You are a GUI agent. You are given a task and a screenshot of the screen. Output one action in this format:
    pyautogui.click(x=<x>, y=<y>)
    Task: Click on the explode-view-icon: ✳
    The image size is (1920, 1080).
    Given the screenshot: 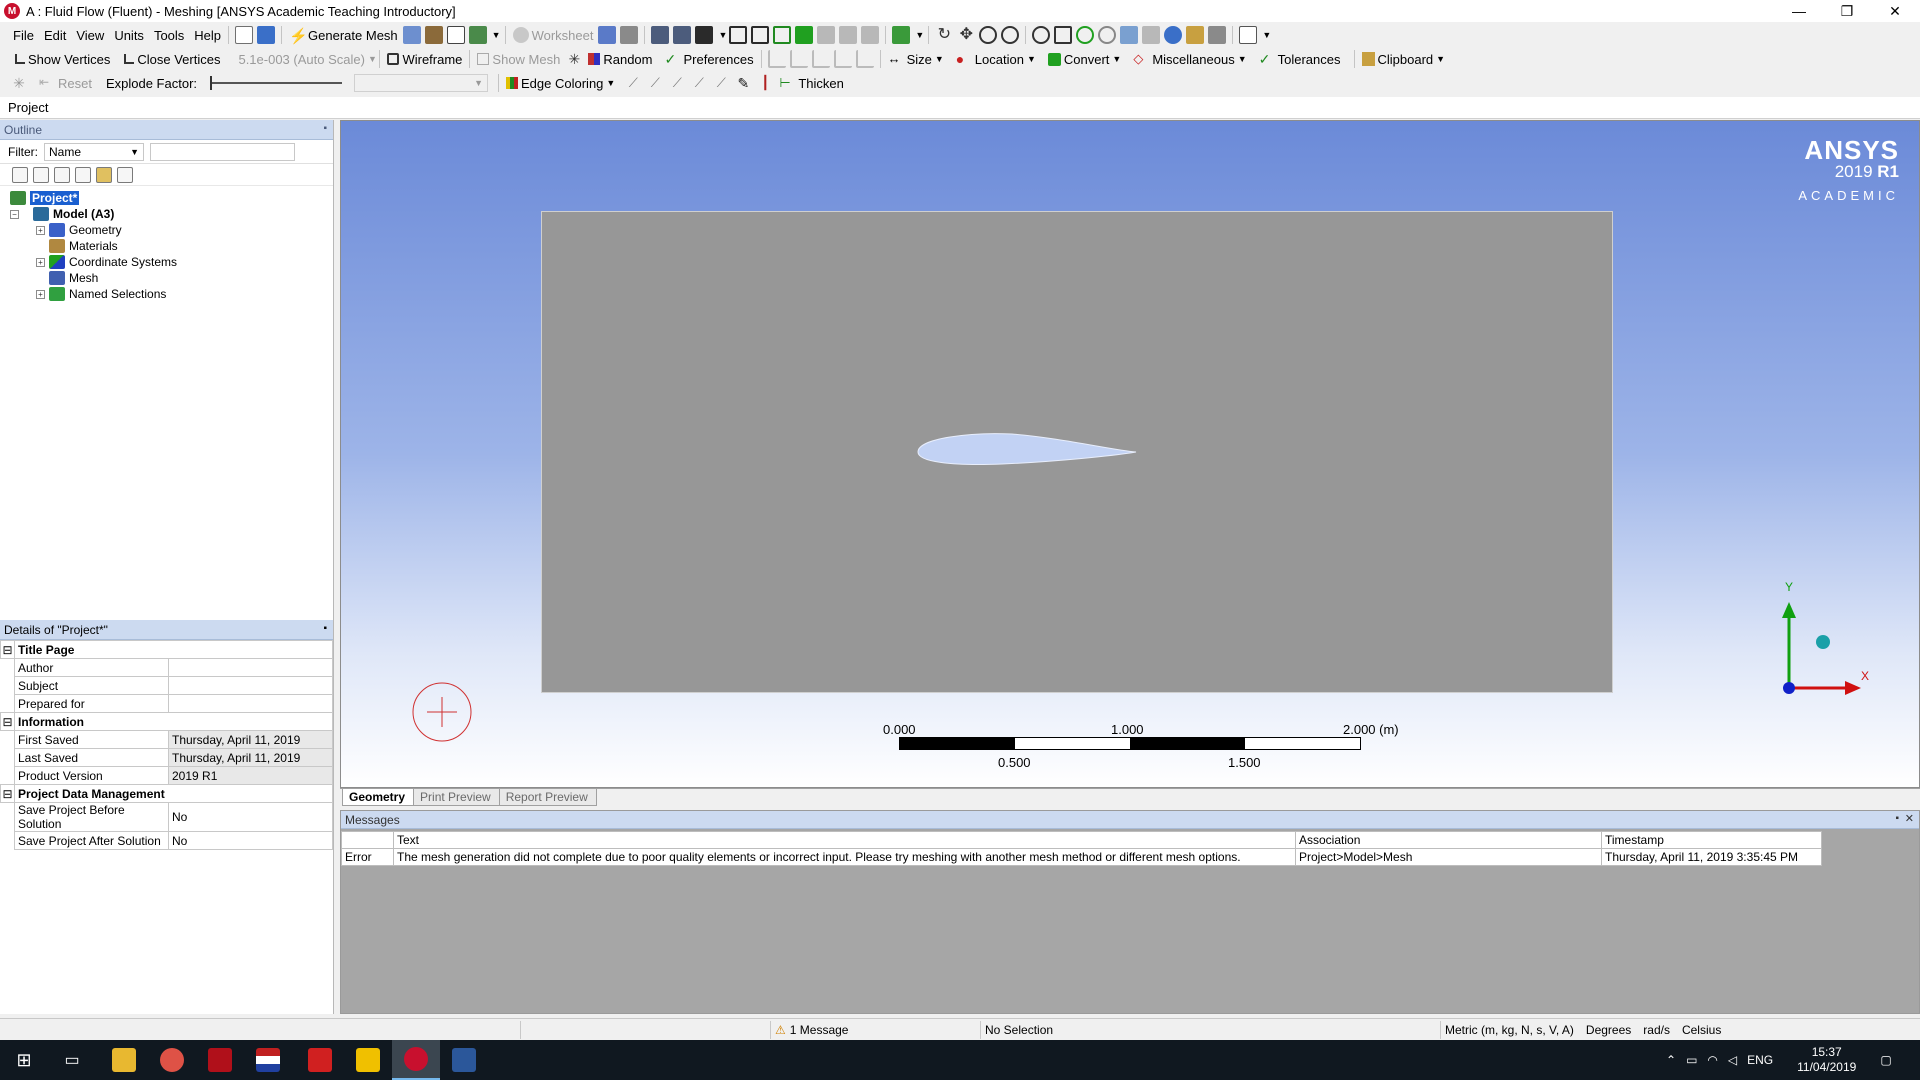 What is the action you would take?
    pyautogui.click(x=19, y=83)
    